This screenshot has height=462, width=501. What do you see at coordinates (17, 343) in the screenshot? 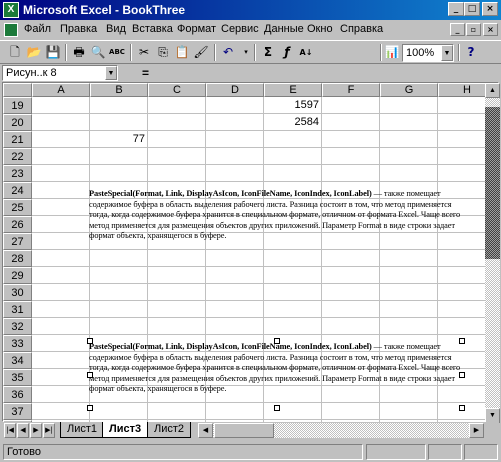
I see `row-header: 33` at bounding box center [17, 343].